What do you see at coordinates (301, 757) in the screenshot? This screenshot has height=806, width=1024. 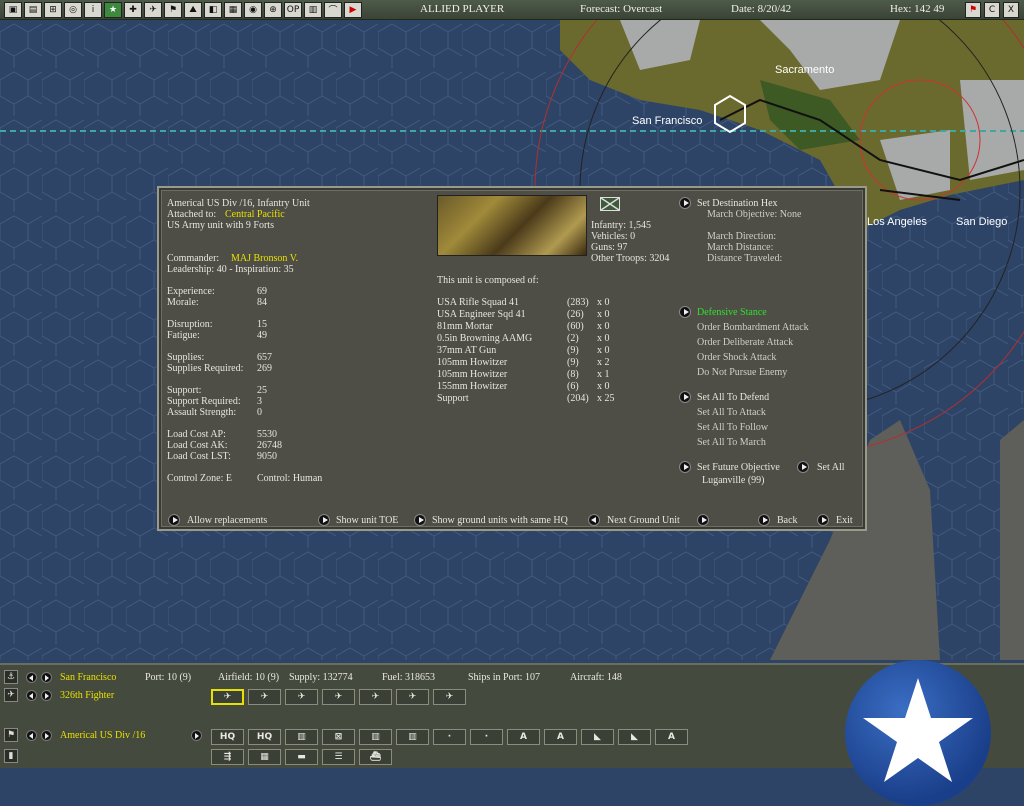 I see `unit-slot: ▬` at bounding box center [301, 757].